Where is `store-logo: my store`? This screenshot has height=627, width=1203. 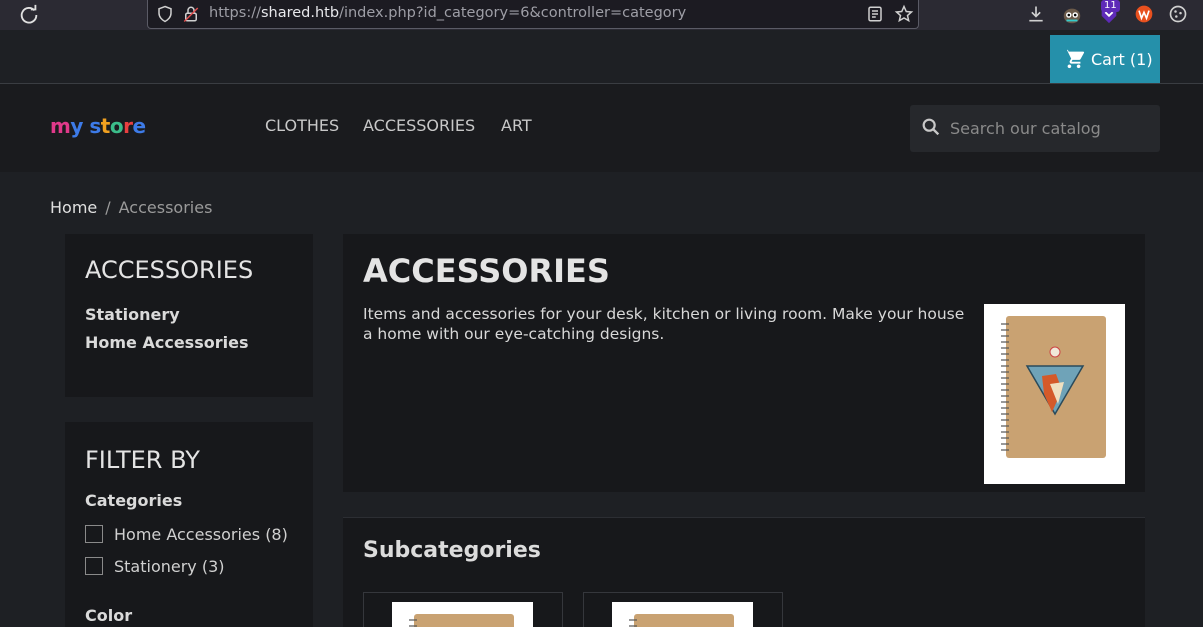
store-logo: my store is located at coordinates (98, 126).